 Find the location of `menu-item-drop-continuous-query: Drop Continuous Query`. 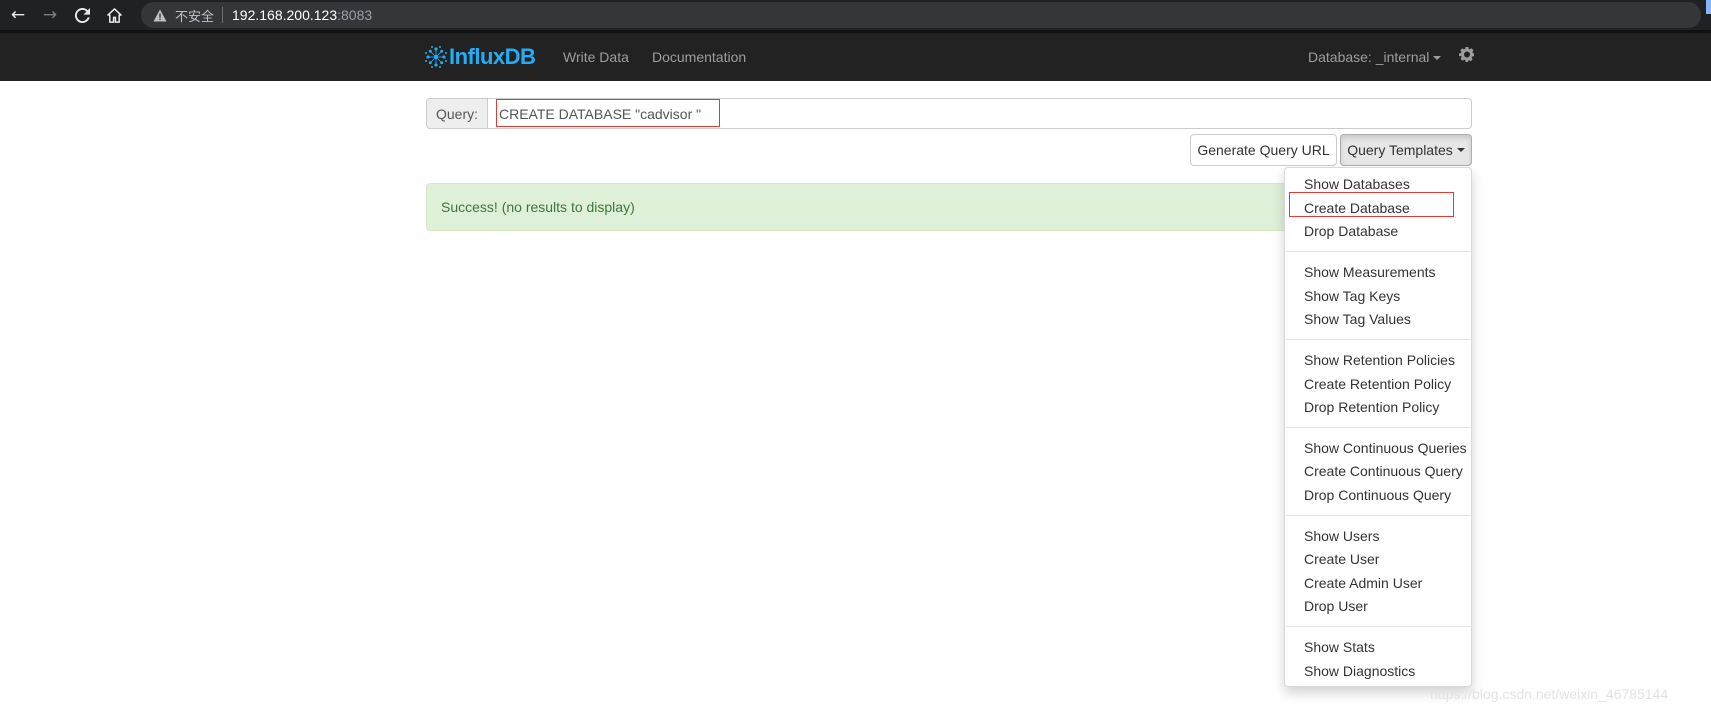

menu-item-drop-continuous-query: Drop Continuous Query is located at coordinates (1377, 495).